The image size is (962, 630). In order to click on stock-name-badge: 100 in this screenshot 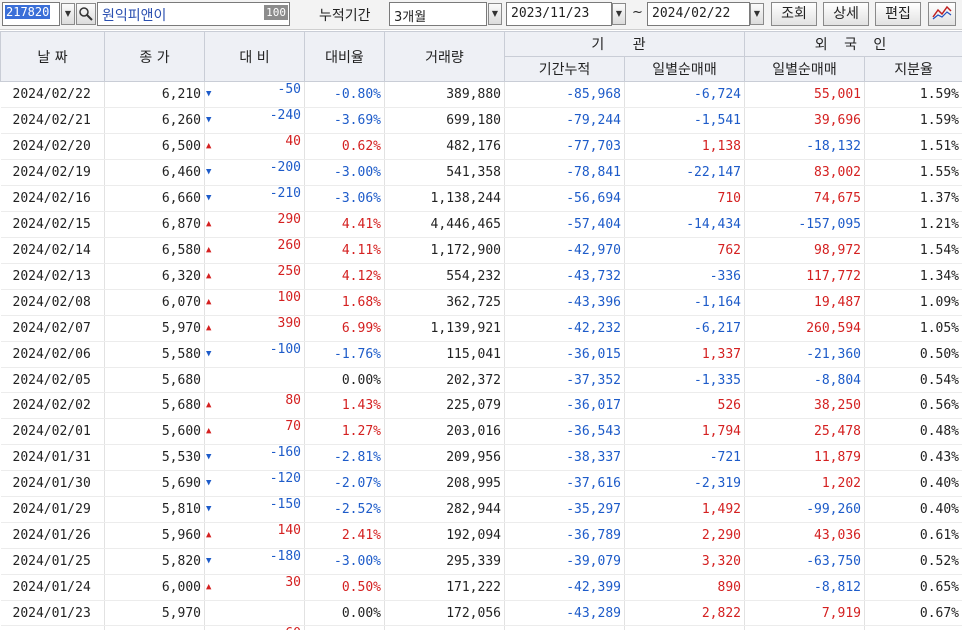, I will do `click(276, 12)`.